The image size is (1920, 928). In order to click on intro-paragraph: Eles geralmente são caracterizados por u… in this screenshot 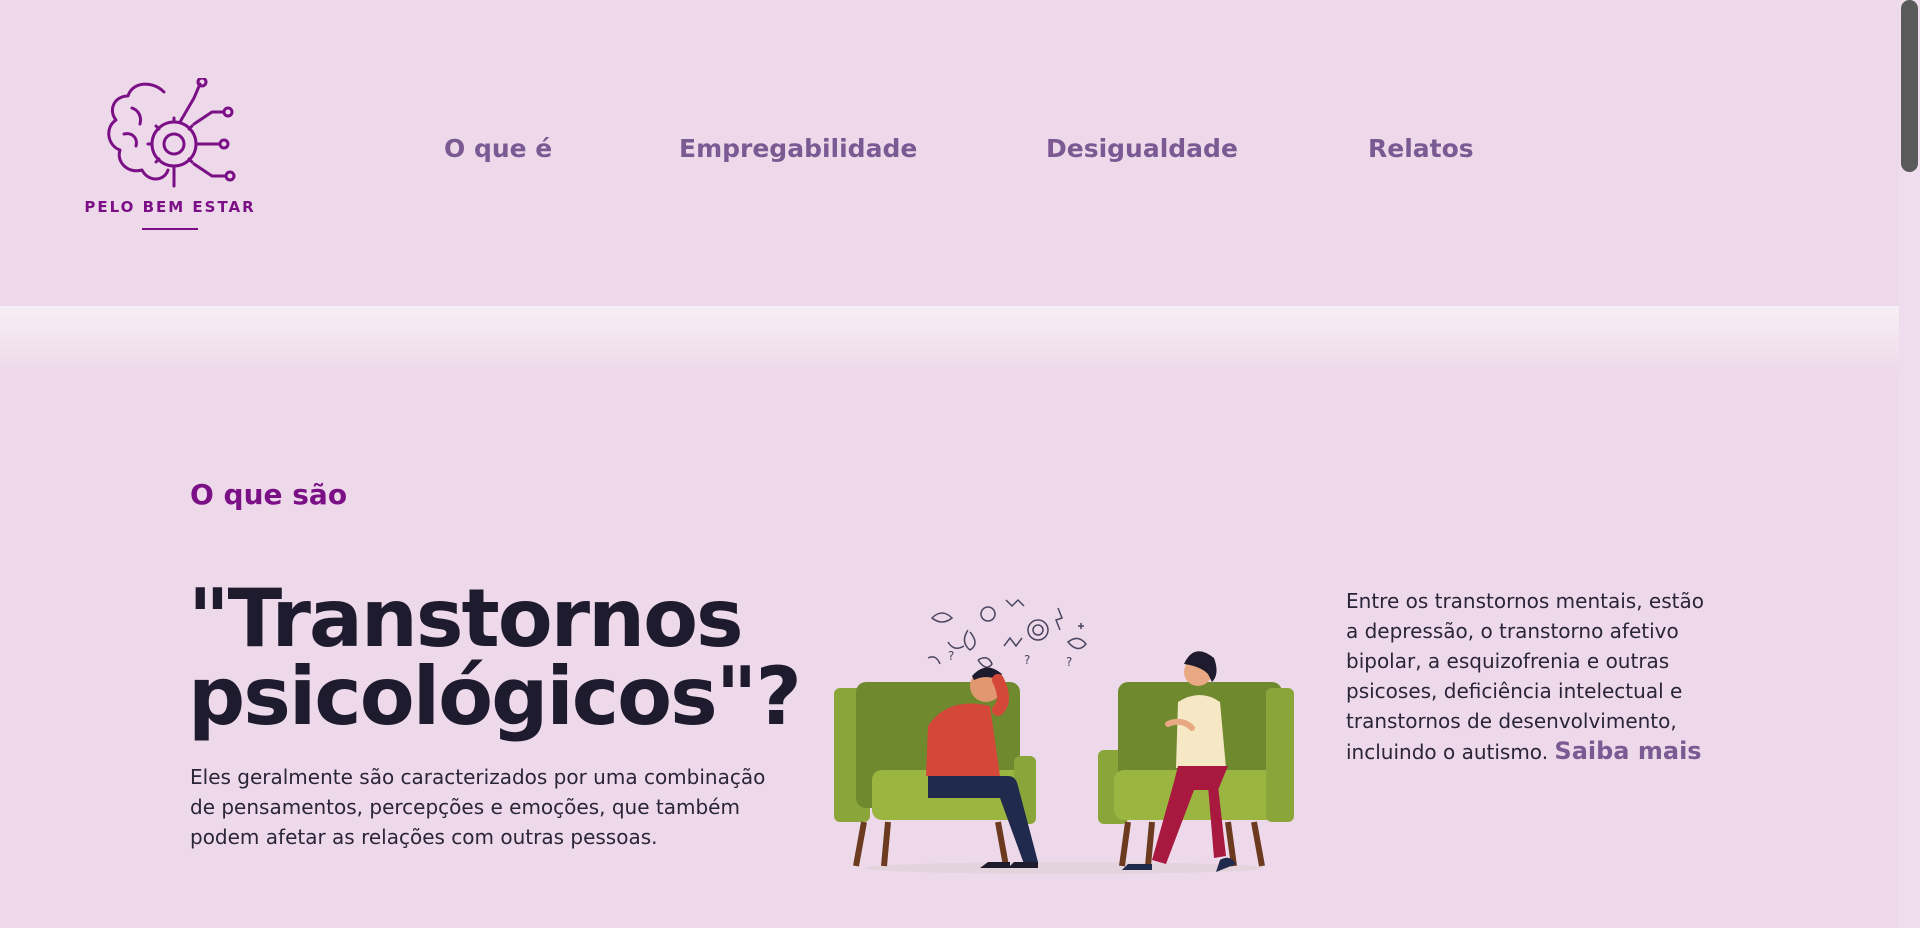, I will do `click(478, 807)`.